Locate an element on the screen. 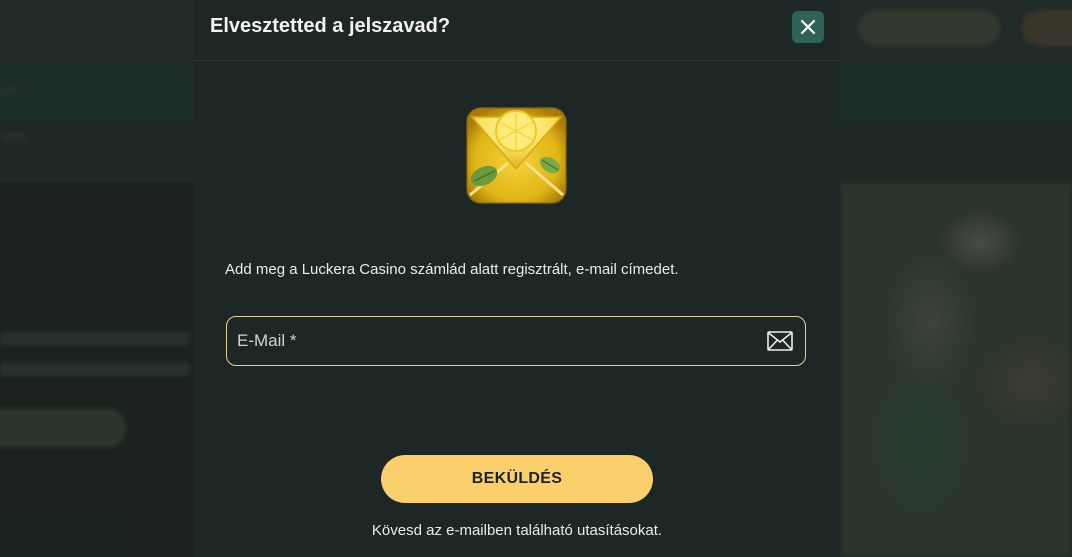 The image size is (1072, 557). close-button is located at coordinates (808, 27).